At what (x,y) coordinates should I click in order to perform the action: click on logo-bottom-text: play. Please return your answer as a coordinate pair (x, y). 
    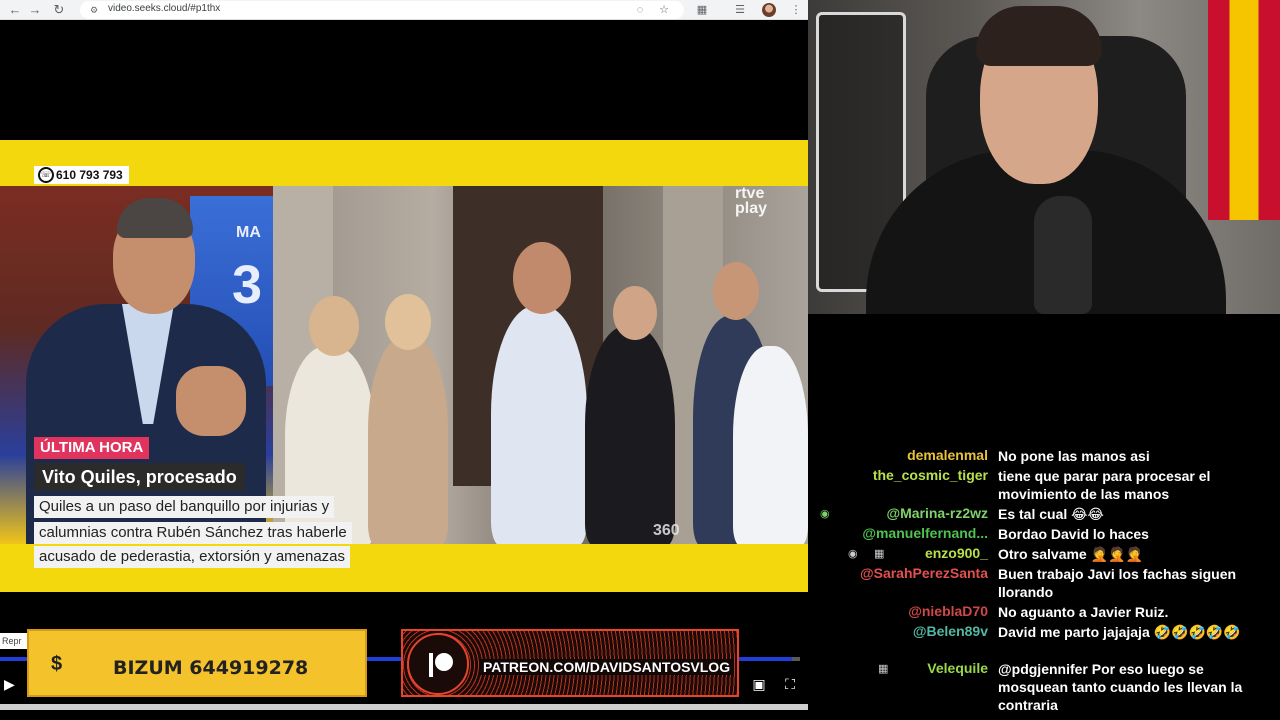
    Looking at the image, I should click on (751, 208).